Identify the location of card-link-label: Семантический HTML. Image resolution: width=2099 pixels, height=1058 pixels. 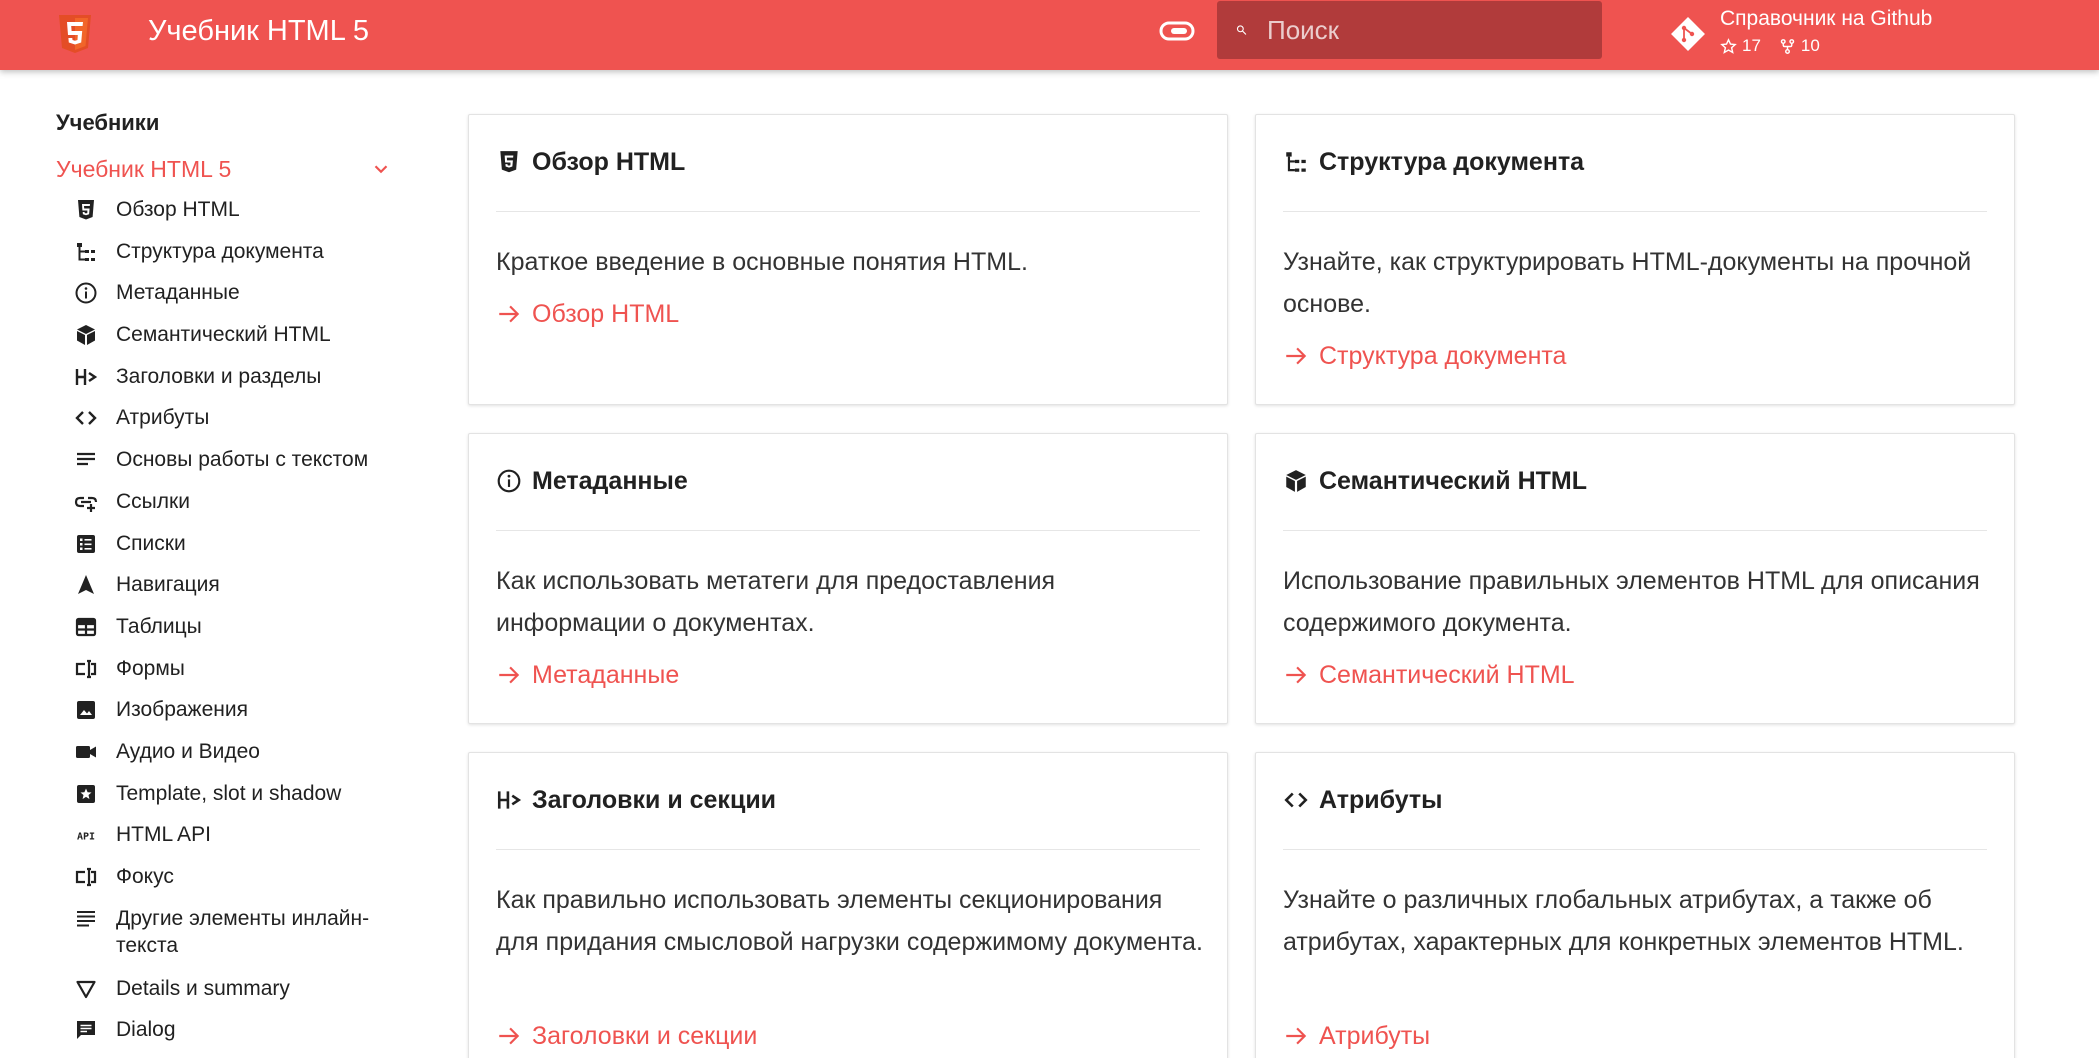
(1447, 675).